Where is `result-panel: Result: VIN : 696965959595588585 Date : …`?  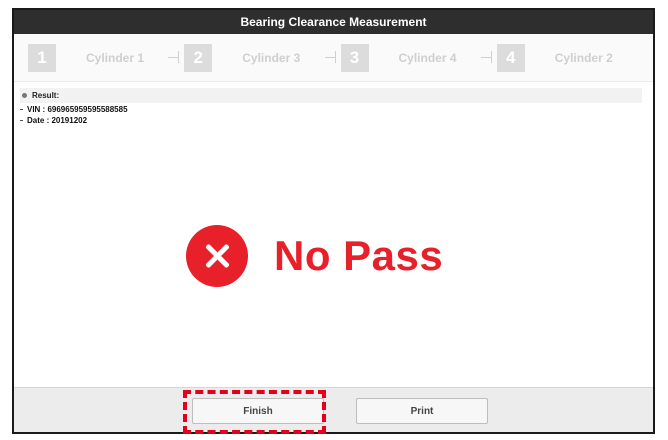 result-panel: Result: VIN : 696965959595588585 Date : … is located at coordinates (333, 103).